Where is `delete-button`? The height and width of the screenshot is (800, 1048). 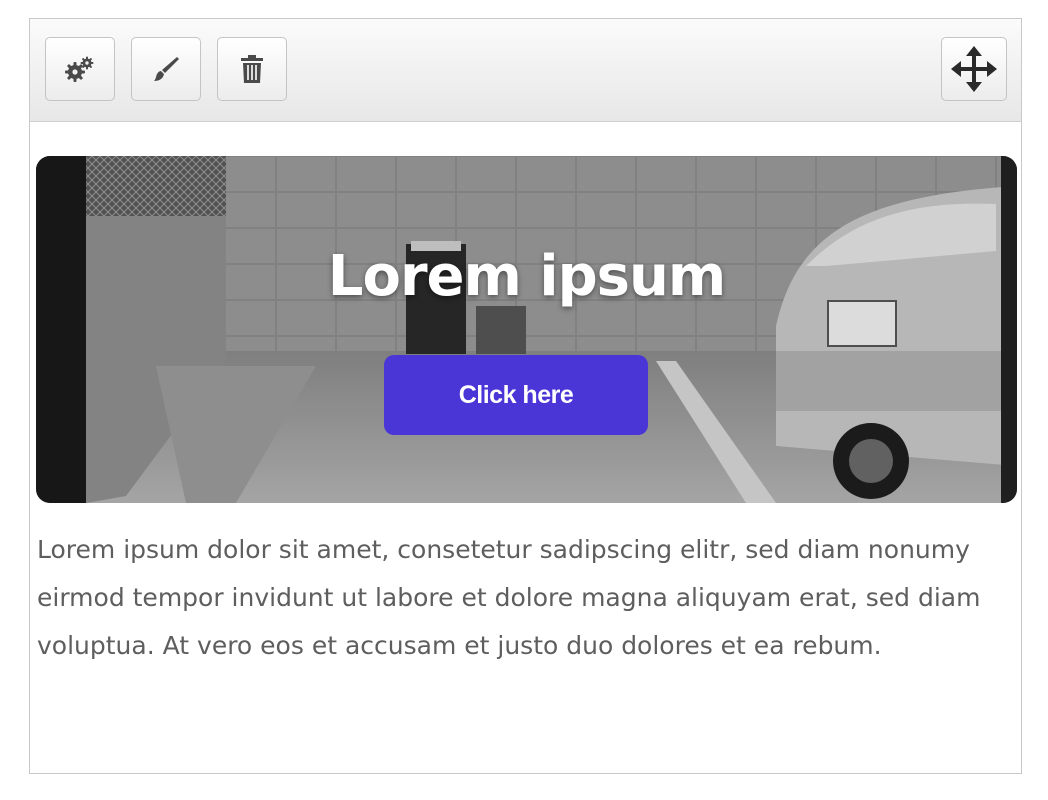 delete-button is located at coordinates (252, 69).